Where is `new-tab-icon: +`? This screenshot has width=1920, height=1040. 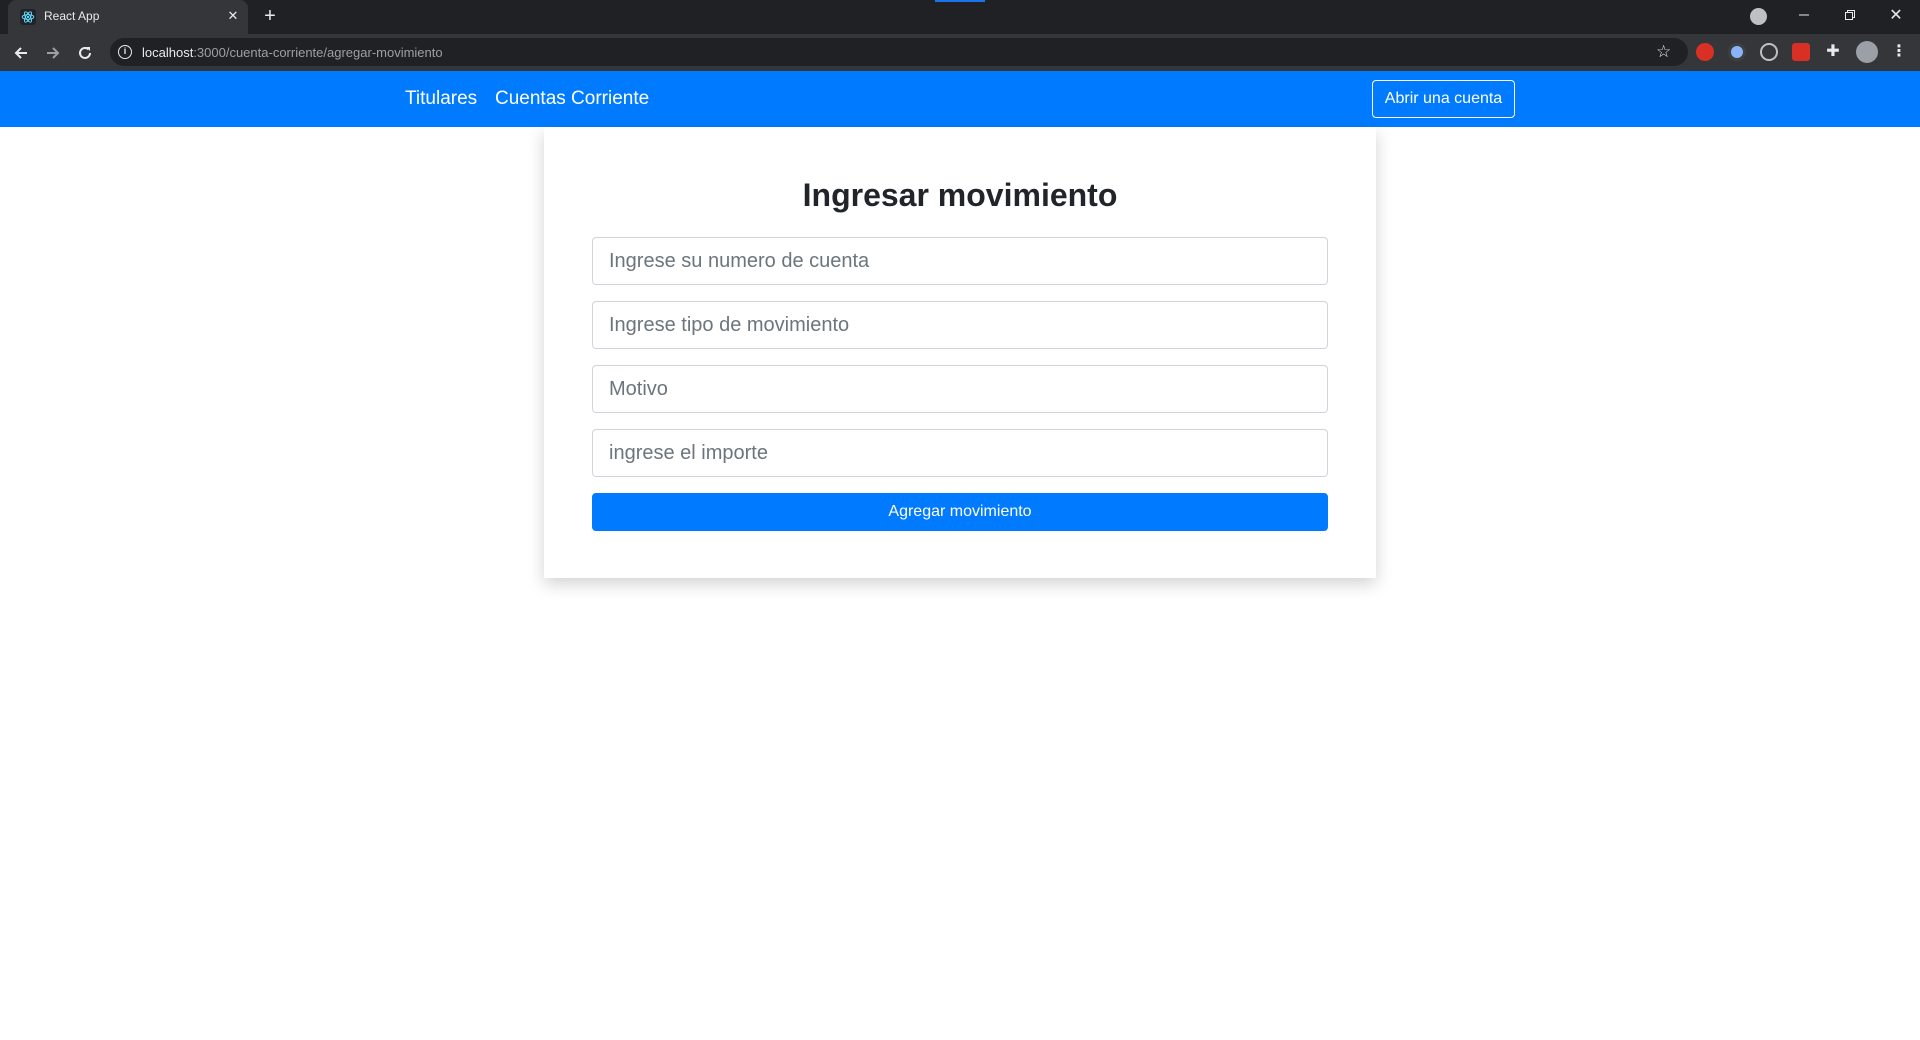 new-tab-icon: + is located at coordinates (270, 17).